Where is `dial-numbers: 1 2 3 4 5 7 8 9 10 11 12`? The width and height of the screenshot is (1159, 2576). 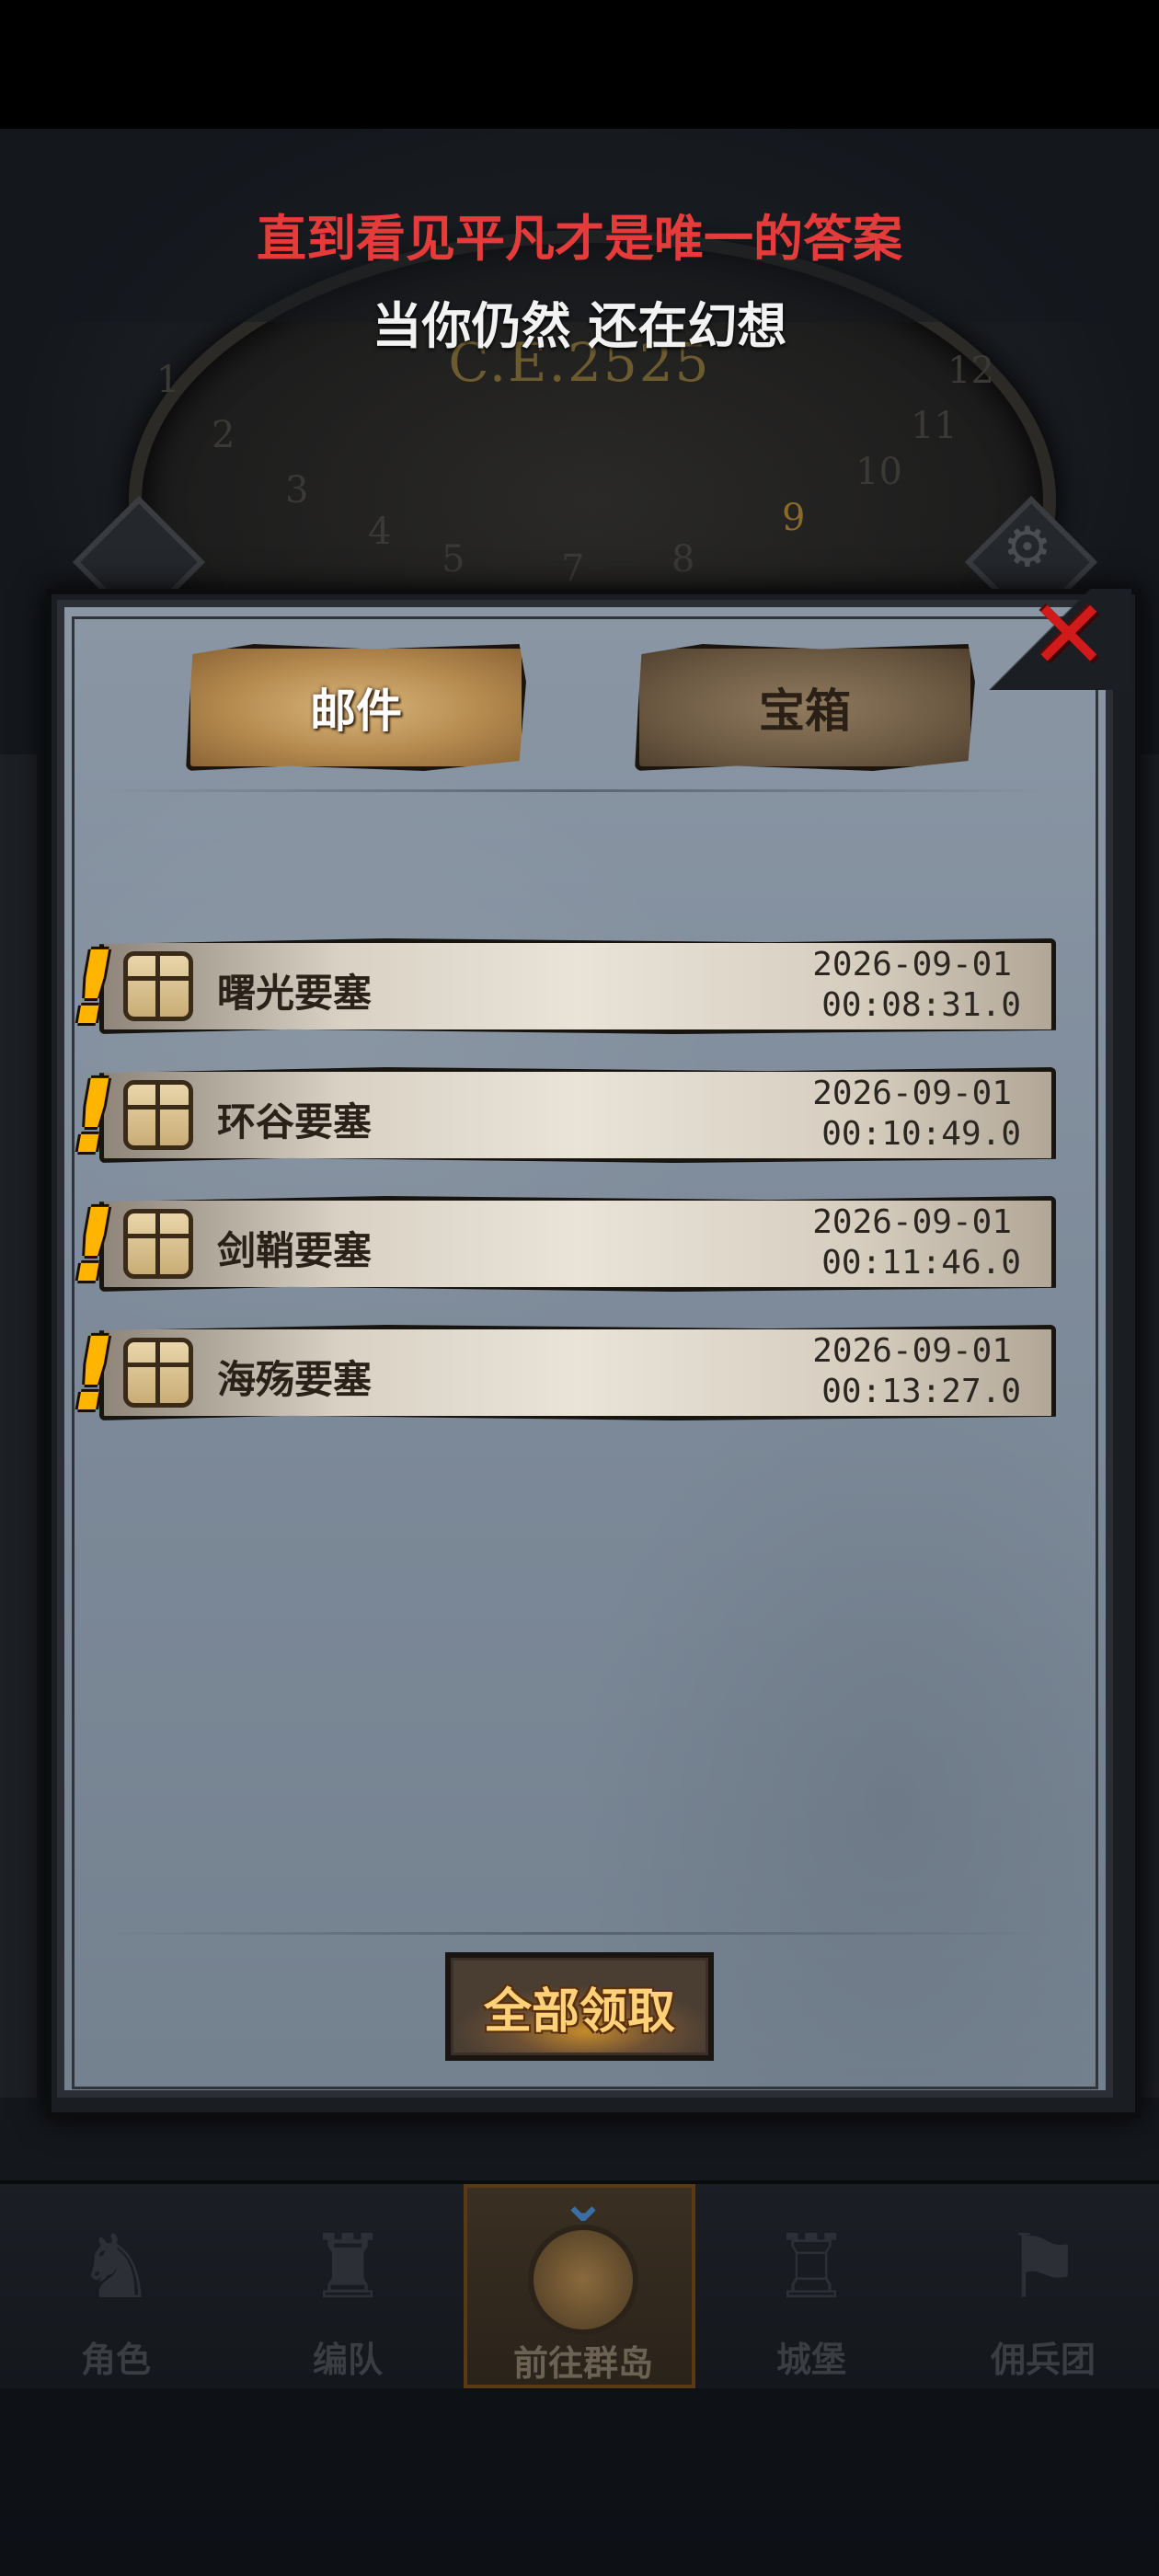 dial-numbers: 1 2 3 4 5 7 8 9 10 11 12 is located at coordinates (579, 478).